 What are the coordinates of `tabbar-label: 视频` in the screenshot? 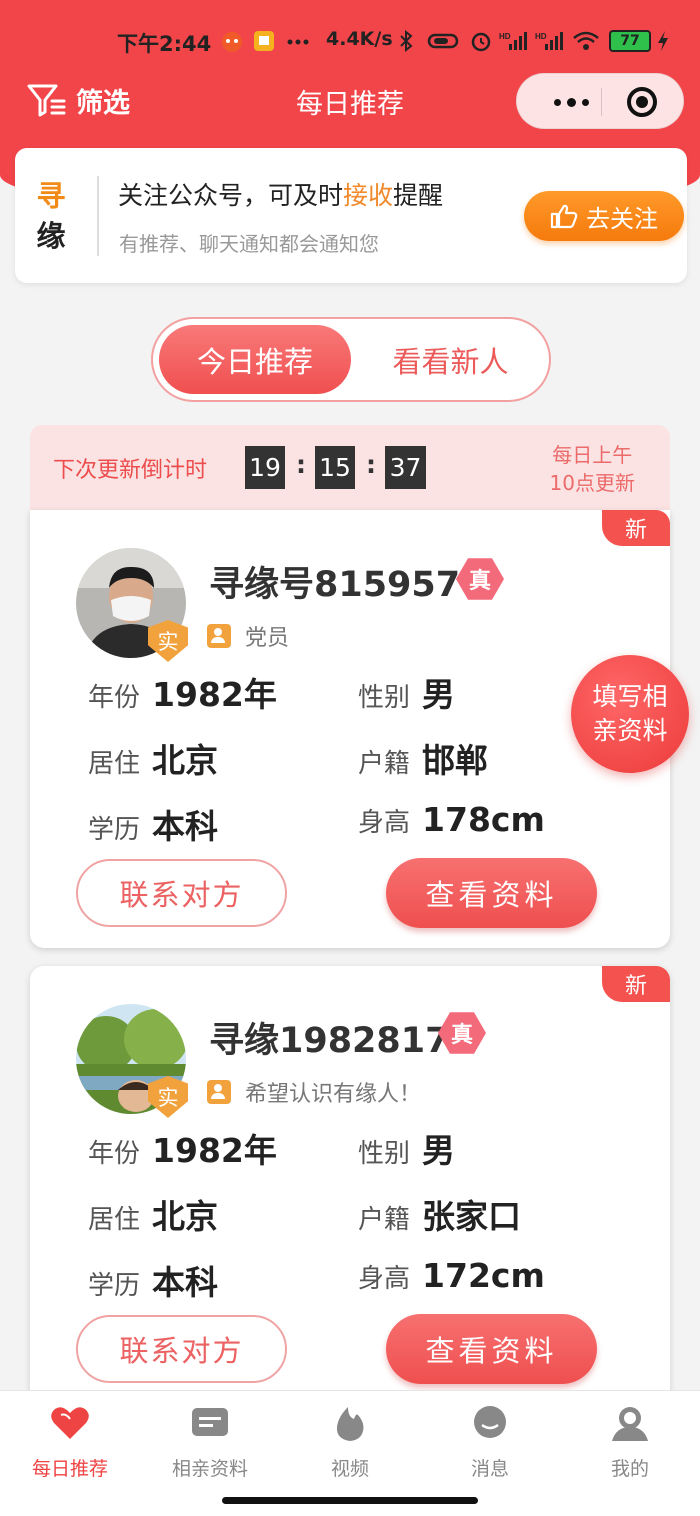 It's located at (349, 1469).